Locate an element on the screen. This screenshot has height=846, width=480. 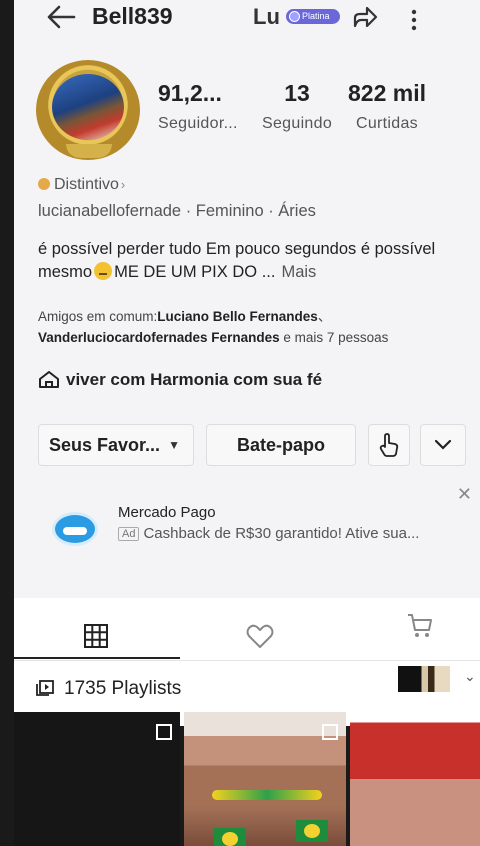
active-tab-indicator is located at coordinates (97, 658).